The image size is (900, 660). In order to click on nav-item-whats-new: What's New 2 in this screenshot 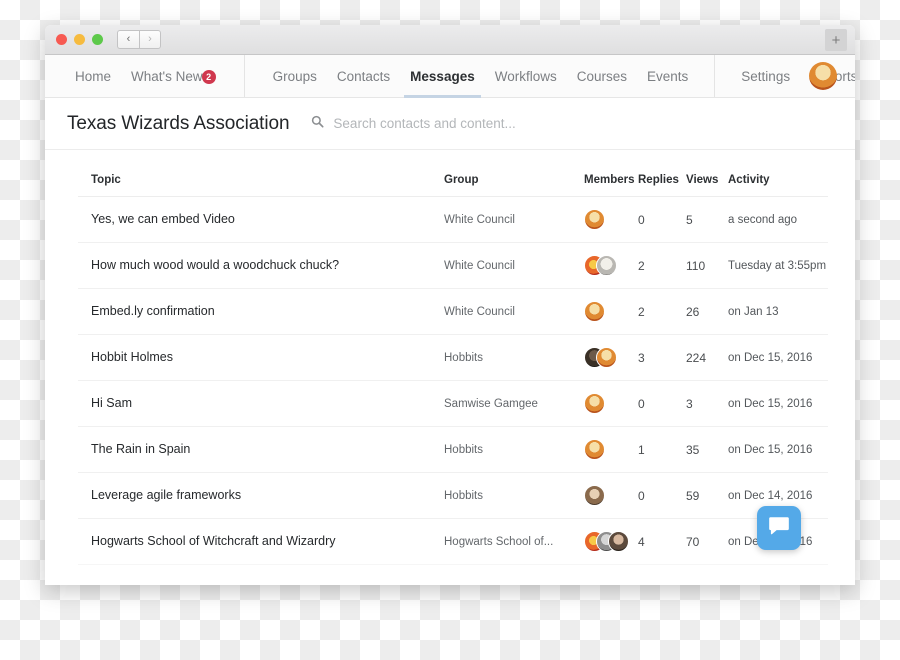, I will do `click(173, 76)`.